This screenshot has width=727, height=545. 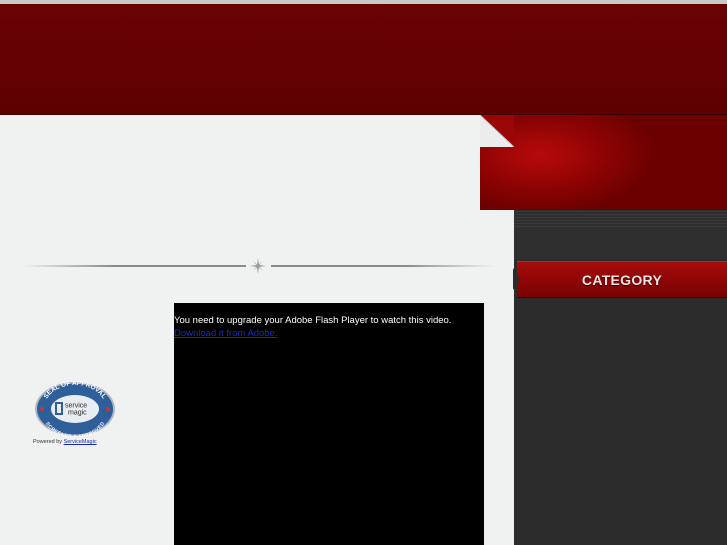 What do you see at coordinates (135, 266) in the screenshot?
I see `divider-line-left` at bounding box center [135, 266].